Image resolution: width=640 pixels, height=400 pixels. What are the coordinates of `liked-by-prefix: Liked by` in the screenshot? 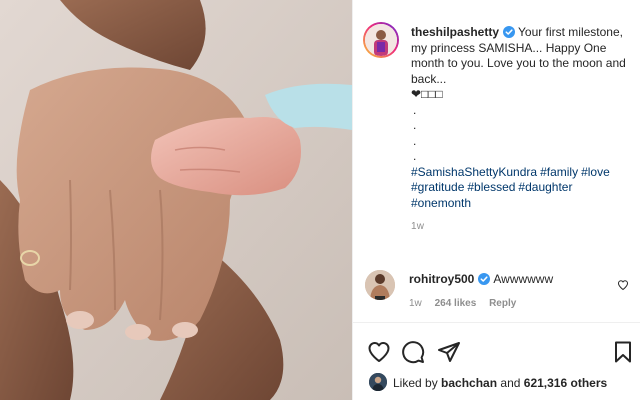 It's located at (415, 383).